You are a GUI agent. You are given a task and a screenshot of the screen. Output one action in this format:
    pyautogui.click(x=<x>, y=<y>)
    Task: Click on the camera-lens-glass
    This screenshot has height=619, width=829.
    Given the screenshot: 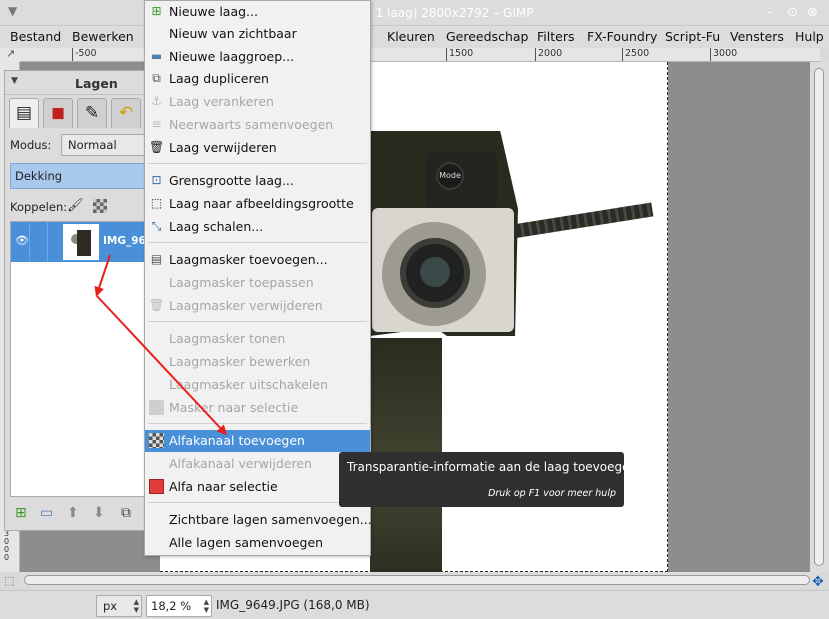 What is the action you would take?
    pyautogui.click(x=435, y=272)
    